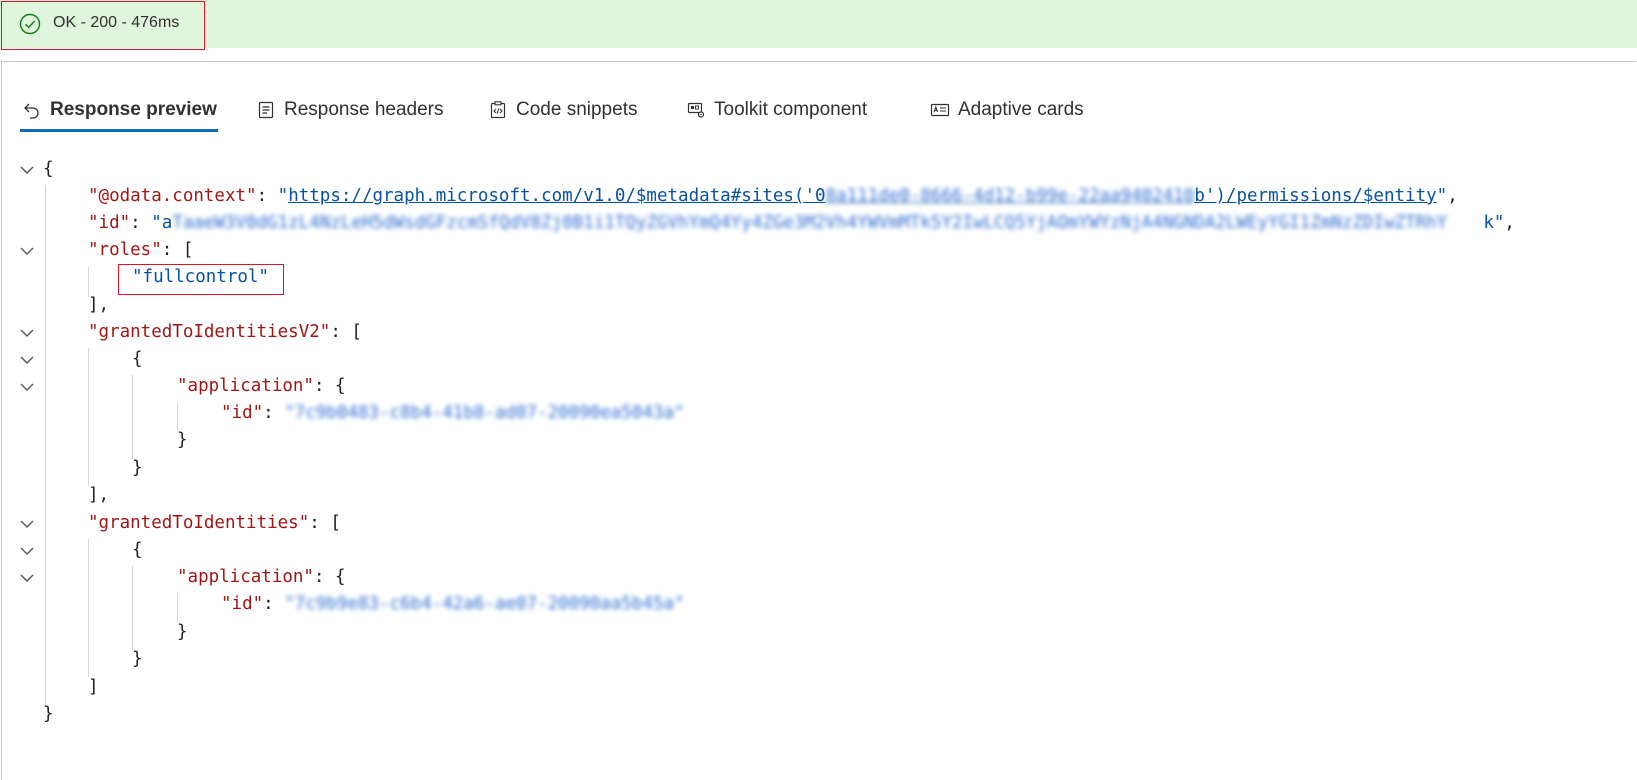  I want to click on tab-code-snippets: Code snippets, so click(562, 110).